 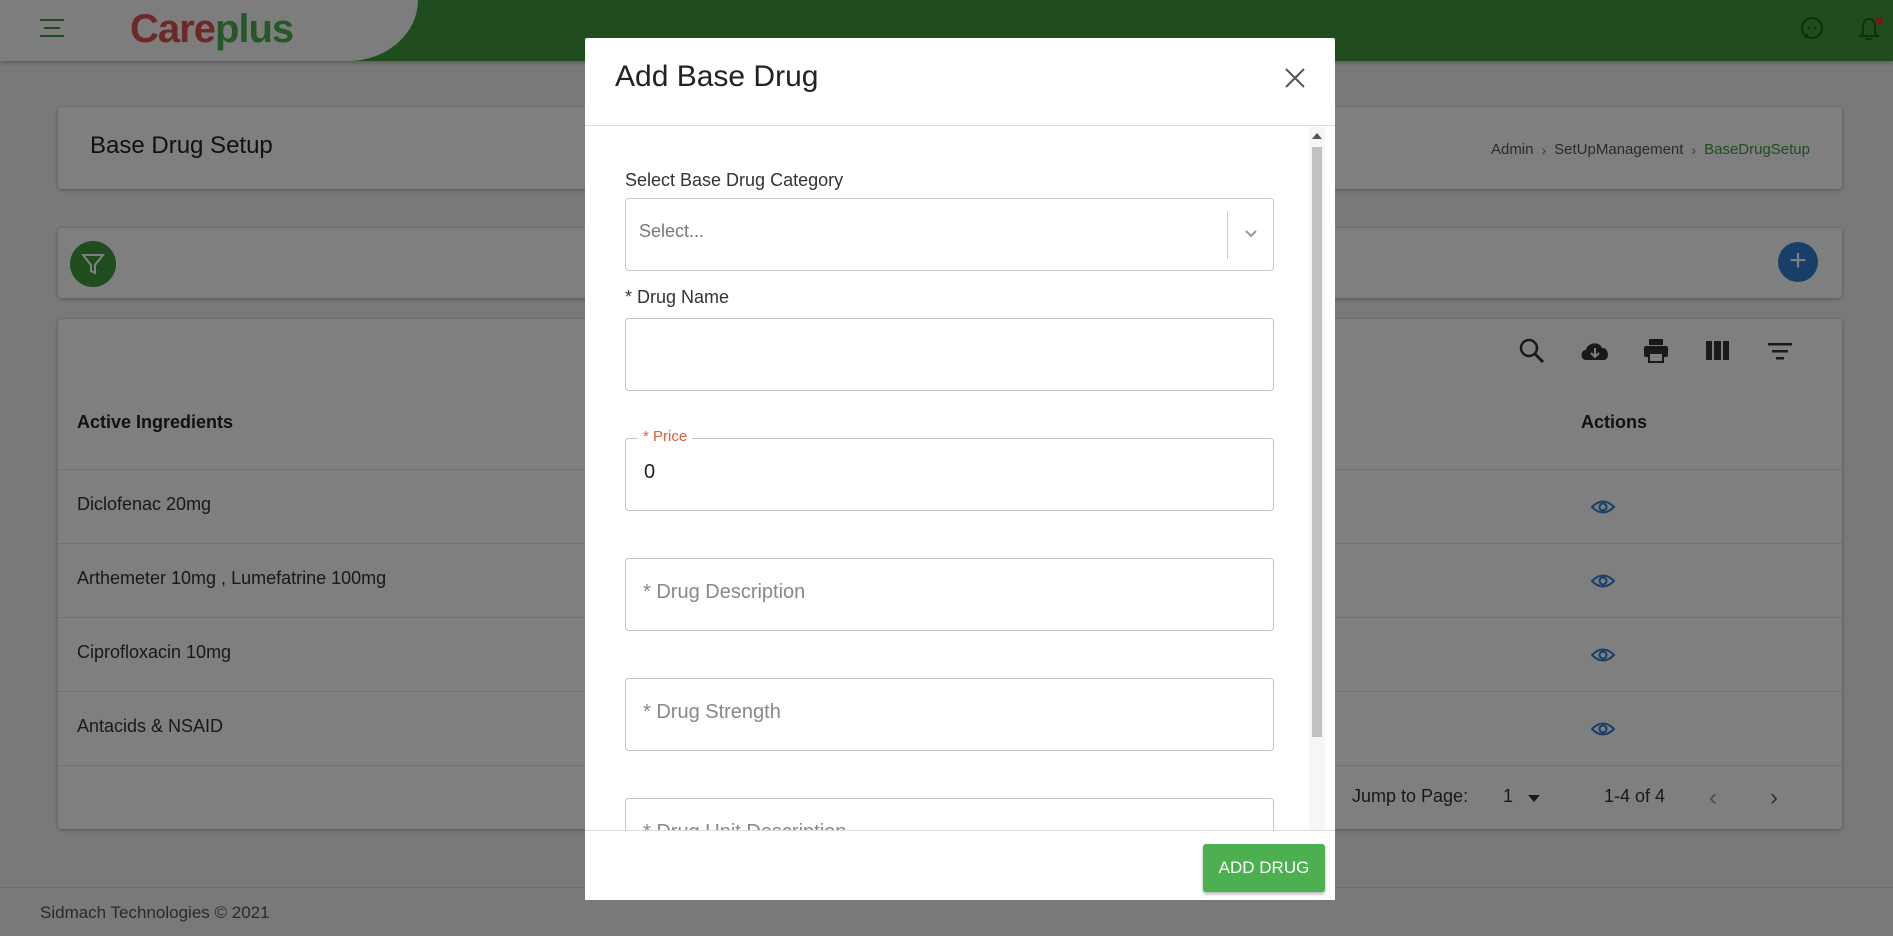 I want to click on modal-title: Add Base Drug, so click(x=717, y=76).